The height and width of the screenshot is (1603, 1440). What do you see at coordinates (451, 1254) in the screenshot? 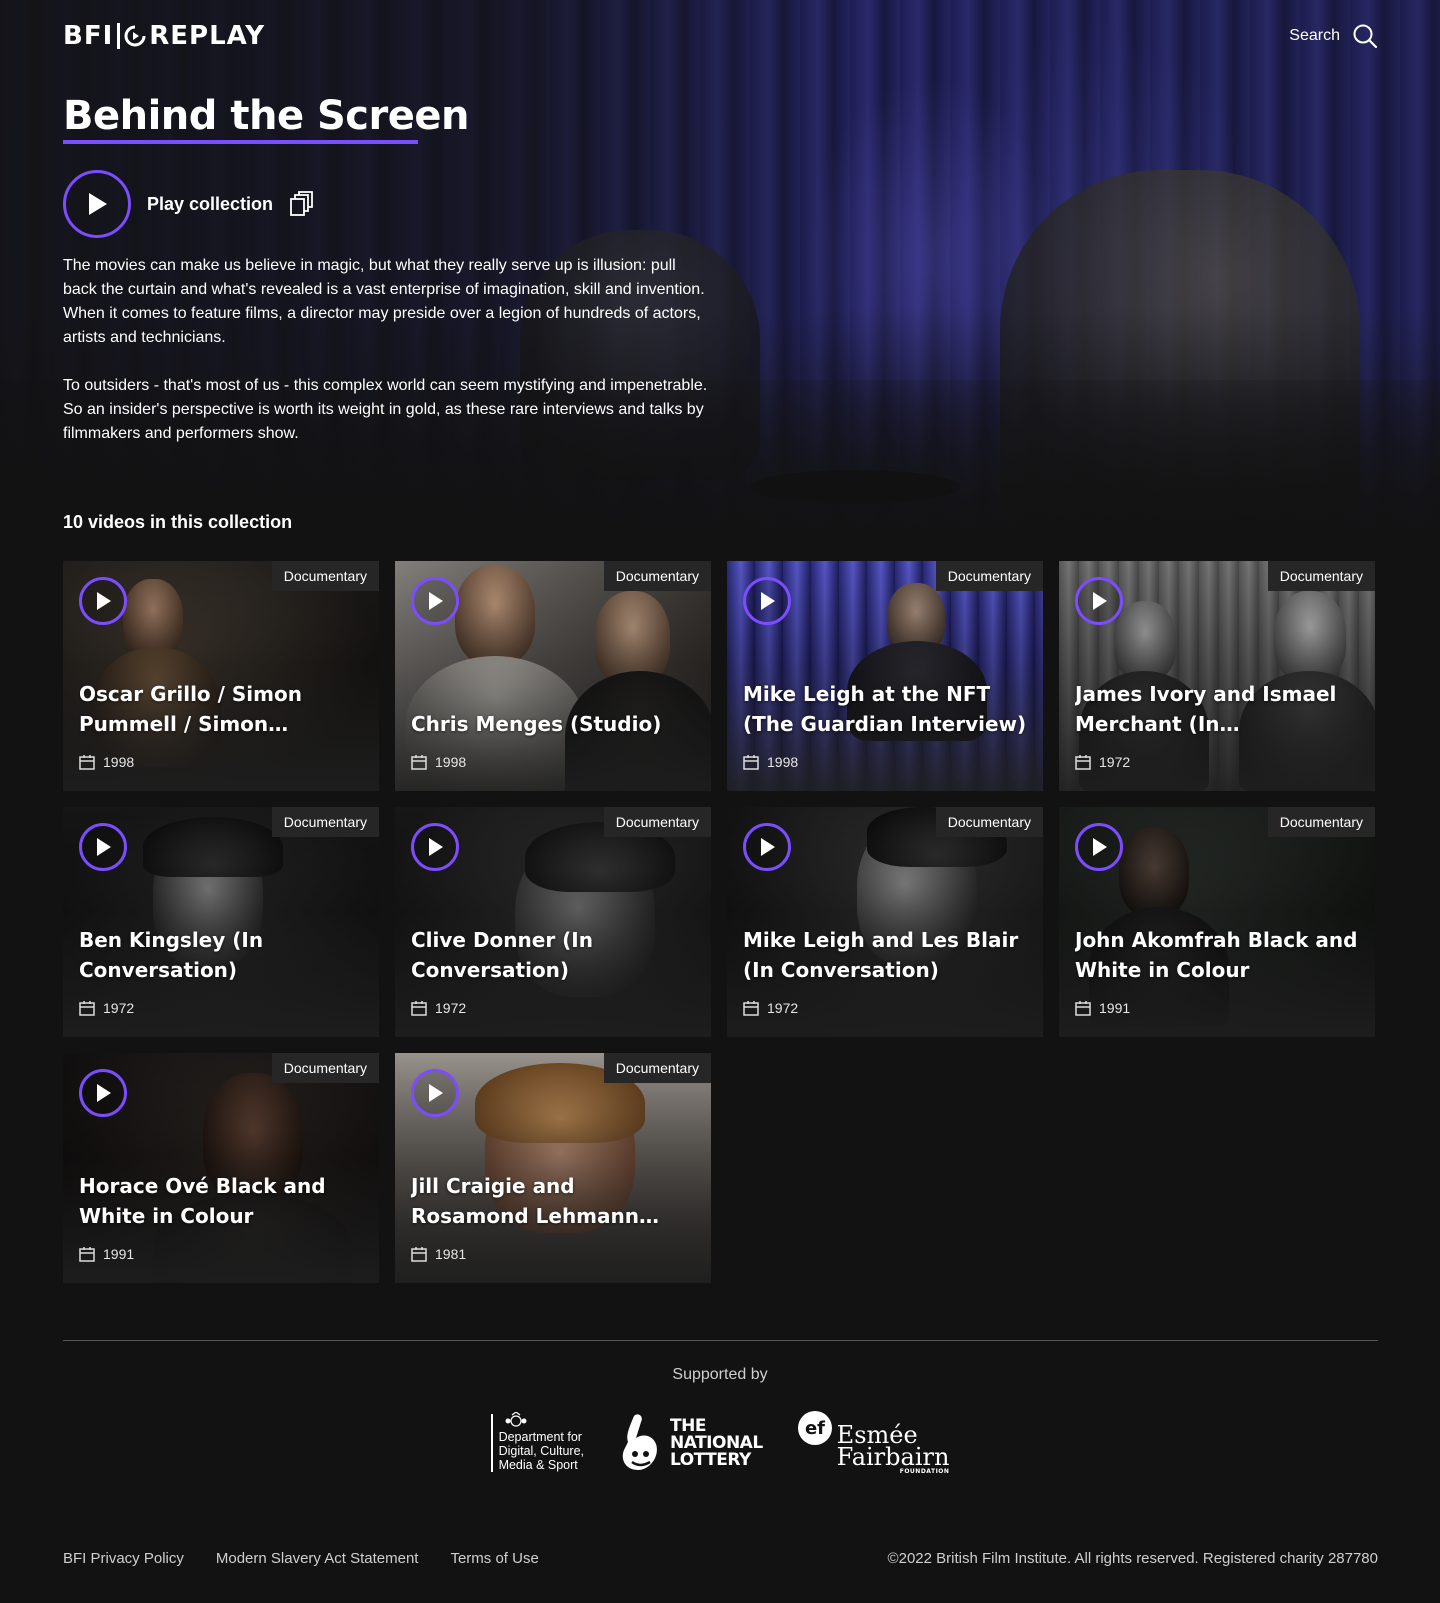
I see `video-year-text: 1981` at bounding box center [451, 1254].